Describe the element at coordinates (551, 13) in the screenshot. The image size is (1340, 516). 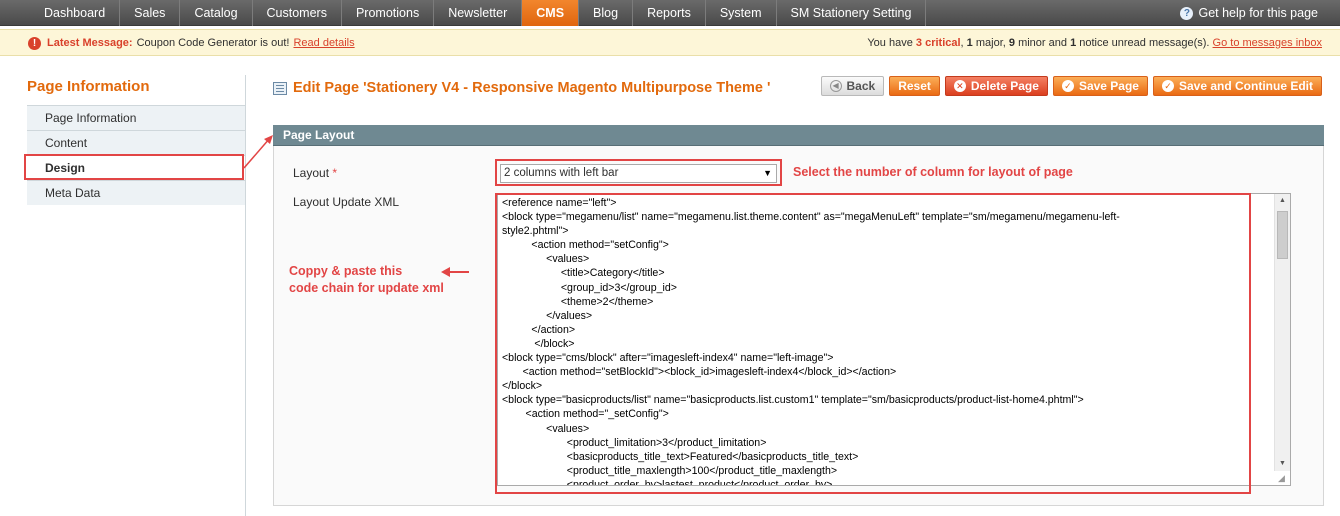
I see `nav-item-cms: CMS` at that location.